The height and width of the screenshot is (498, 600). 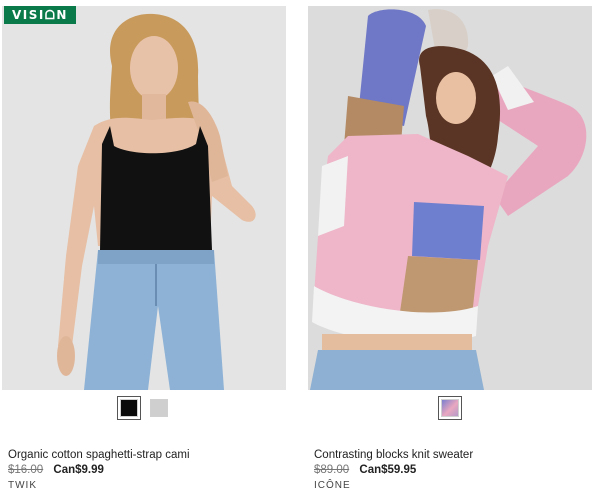 I want to click on price-row: $16.00 Can$9.99, so click(x=147, y=470).